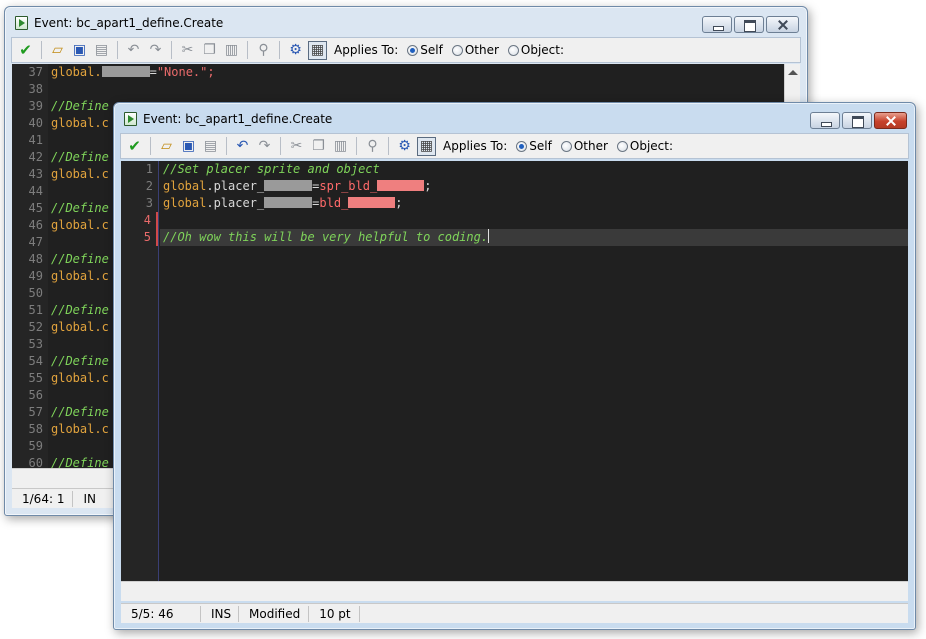  I want to click on line-number: 56, so click(35, 395).